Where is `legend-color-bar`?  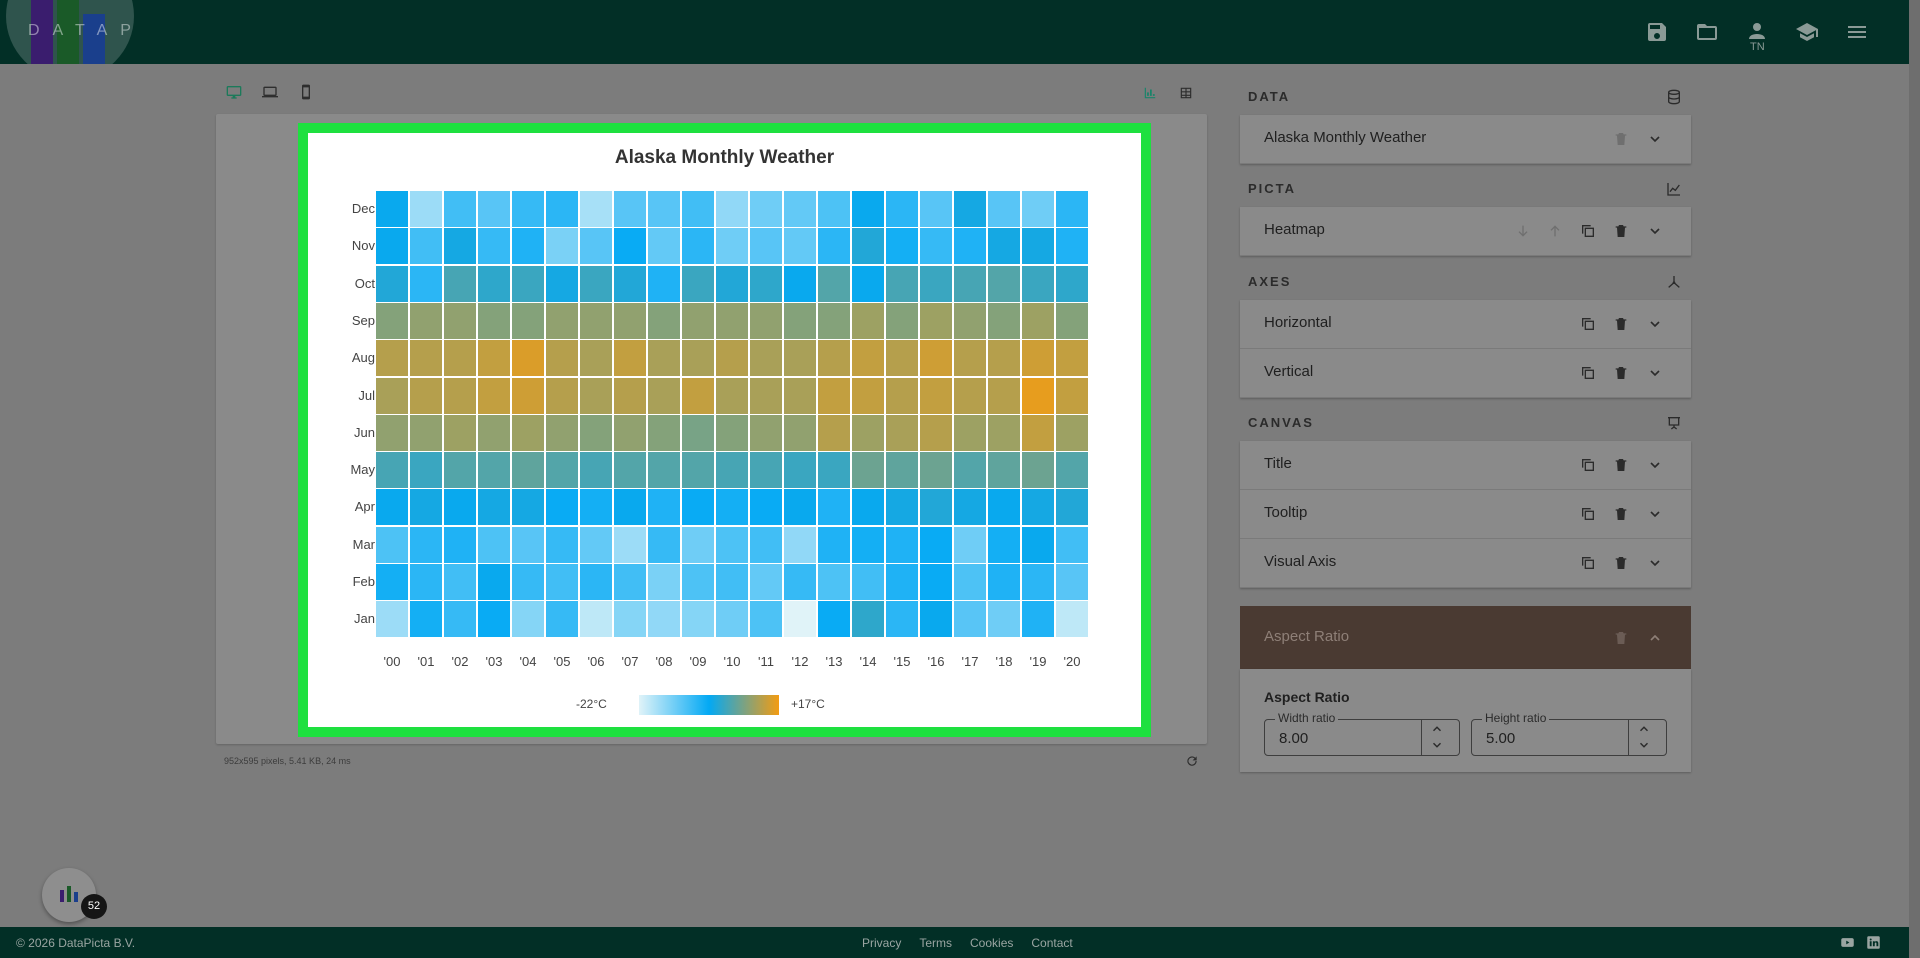
legend-color-bar is located at coordinates (709, 705).